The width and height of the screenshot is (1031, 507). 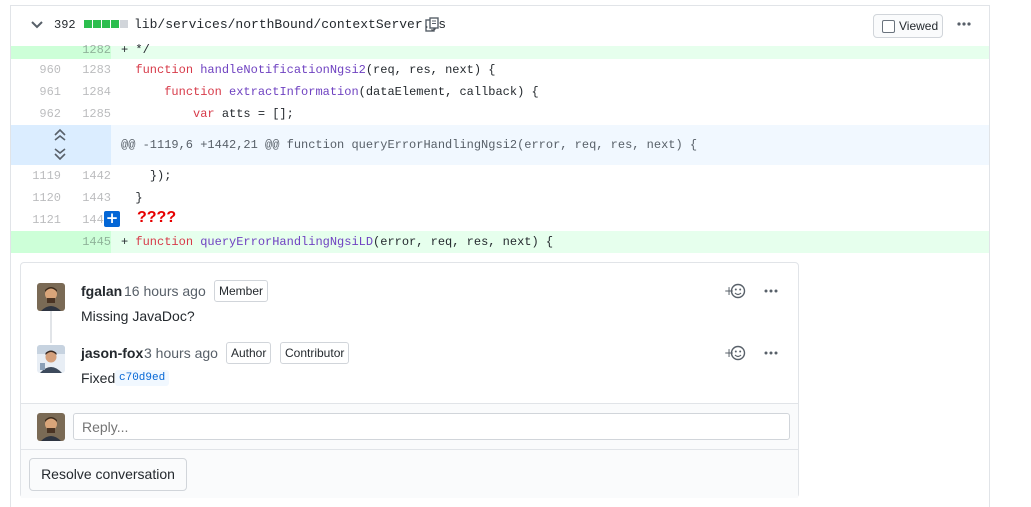 I want to click on diff-row: 1121 1444 + ????, so click(x=500, y=220).